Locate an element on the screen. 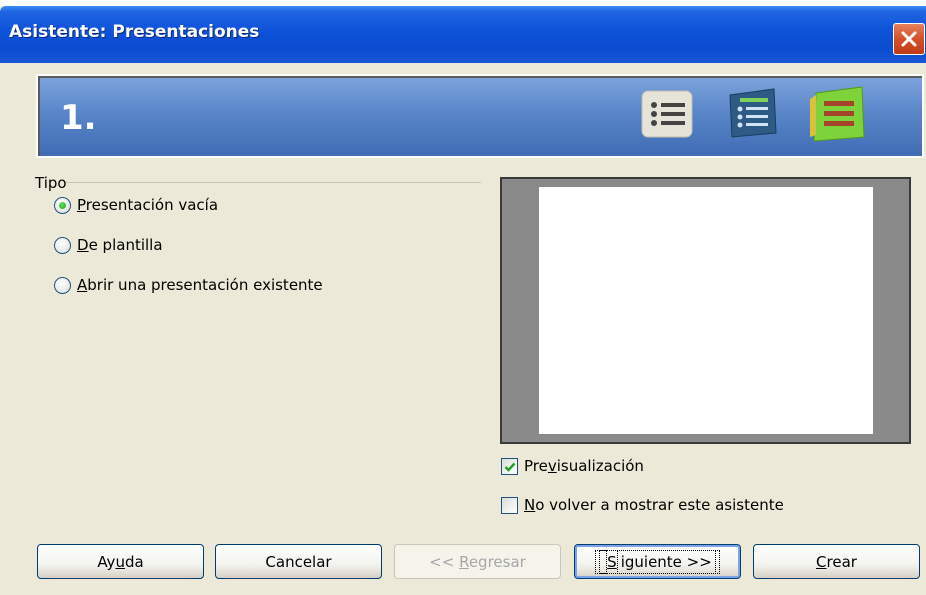 This screenshot has height=595, width=926. checkbox-previsualizacion: Previsualización is located at coordinates (572, 466).